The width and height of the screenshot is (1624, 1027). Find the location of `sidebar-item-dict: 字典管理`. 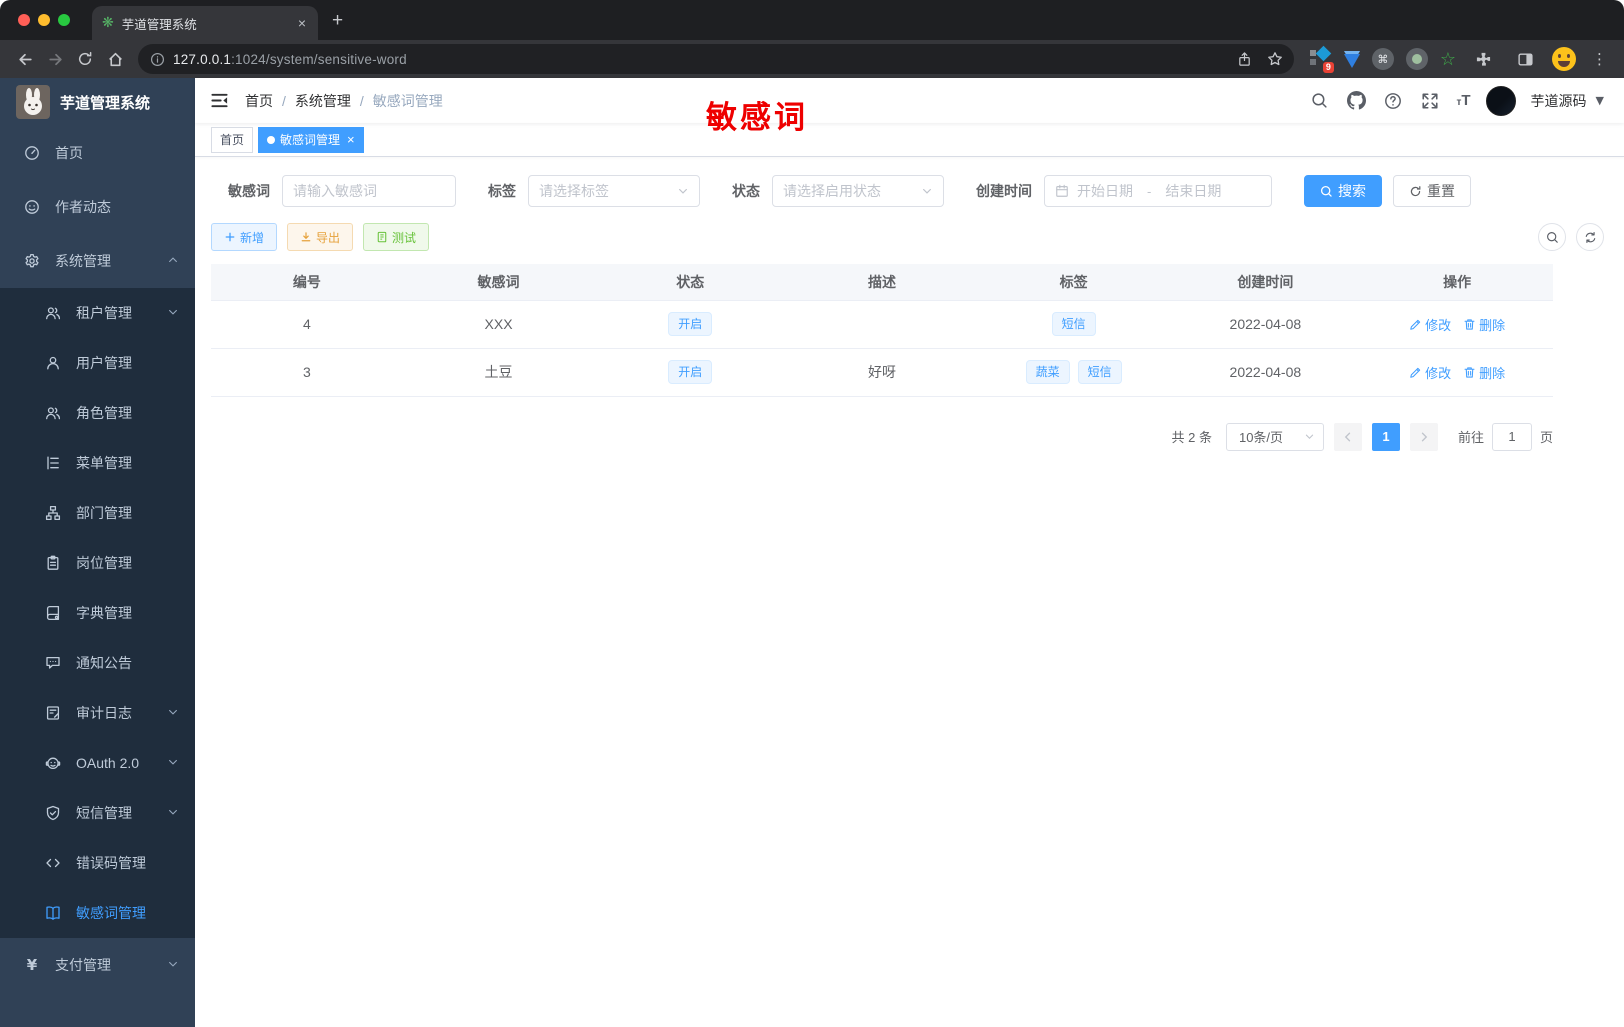

sidebar-item-dict: 字典管理 is located at coordinates (97, 613).